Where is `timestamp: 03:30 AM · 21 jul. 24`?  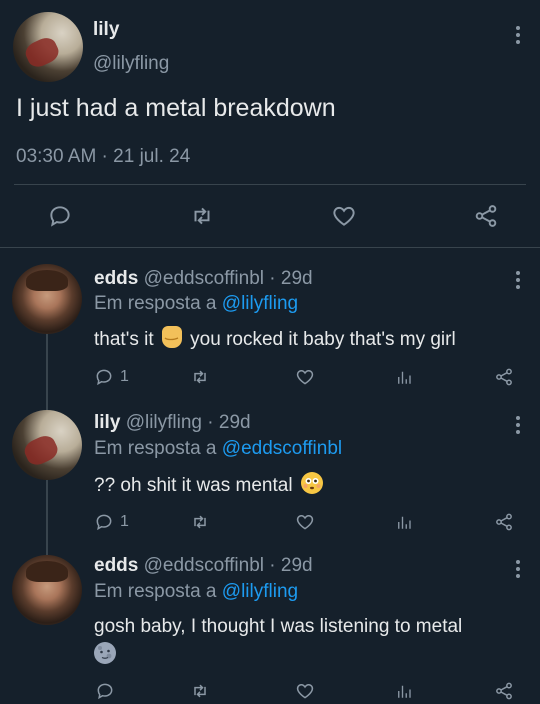 timestamp: 03:30 AM · 21 jul. 24 is located at coordinates (103, 156).